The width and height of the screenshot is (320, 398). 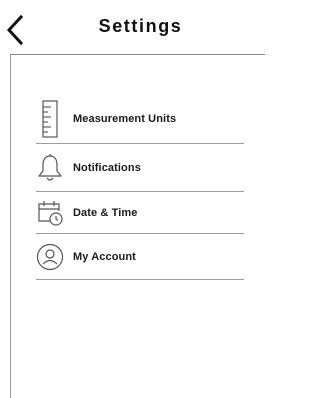 I want to click on menu-item-label: Measurement Units, so click(x=125, y=119).